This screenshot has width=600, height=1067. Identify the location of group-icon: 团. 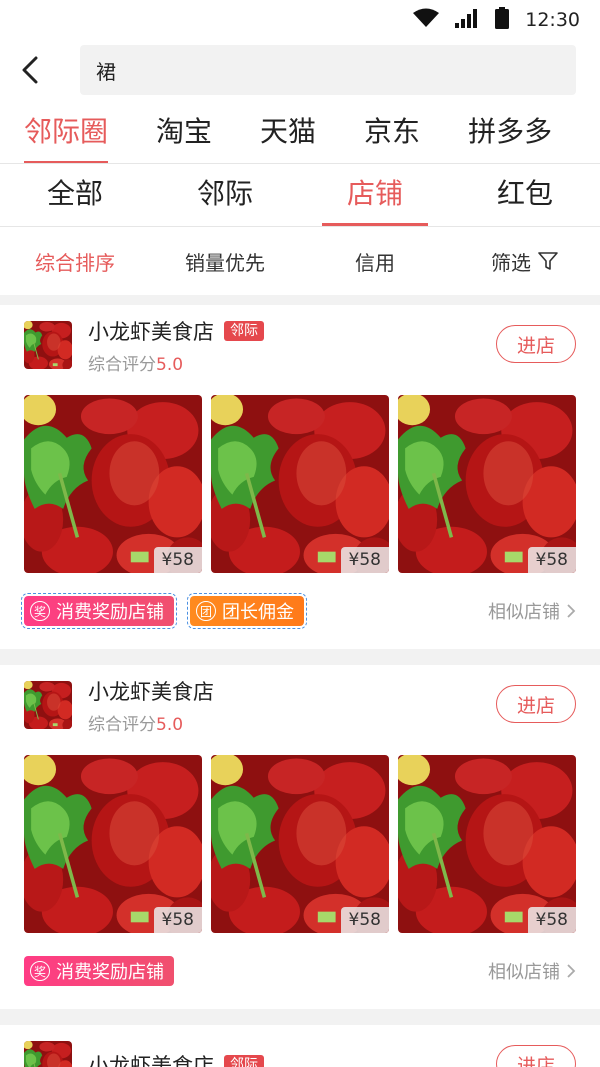
(206, 611).